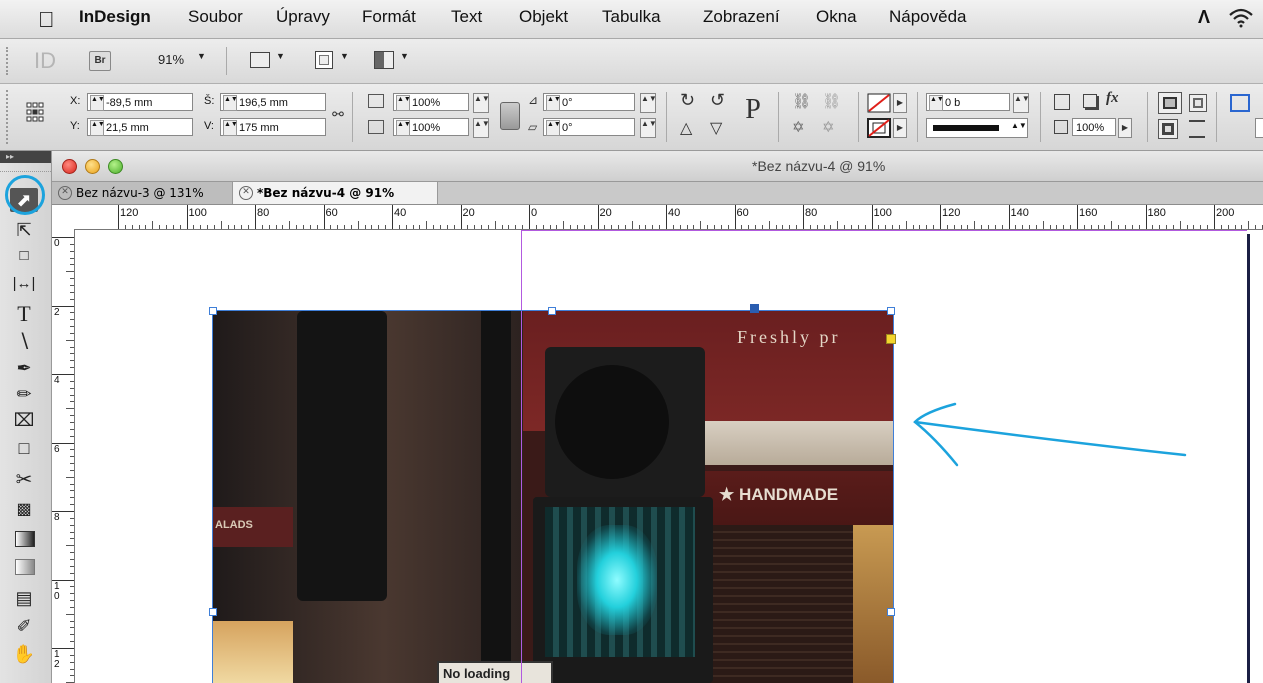  I want to click on stroke-weight-stepper-icon: ▲▼, so click(936, 103).